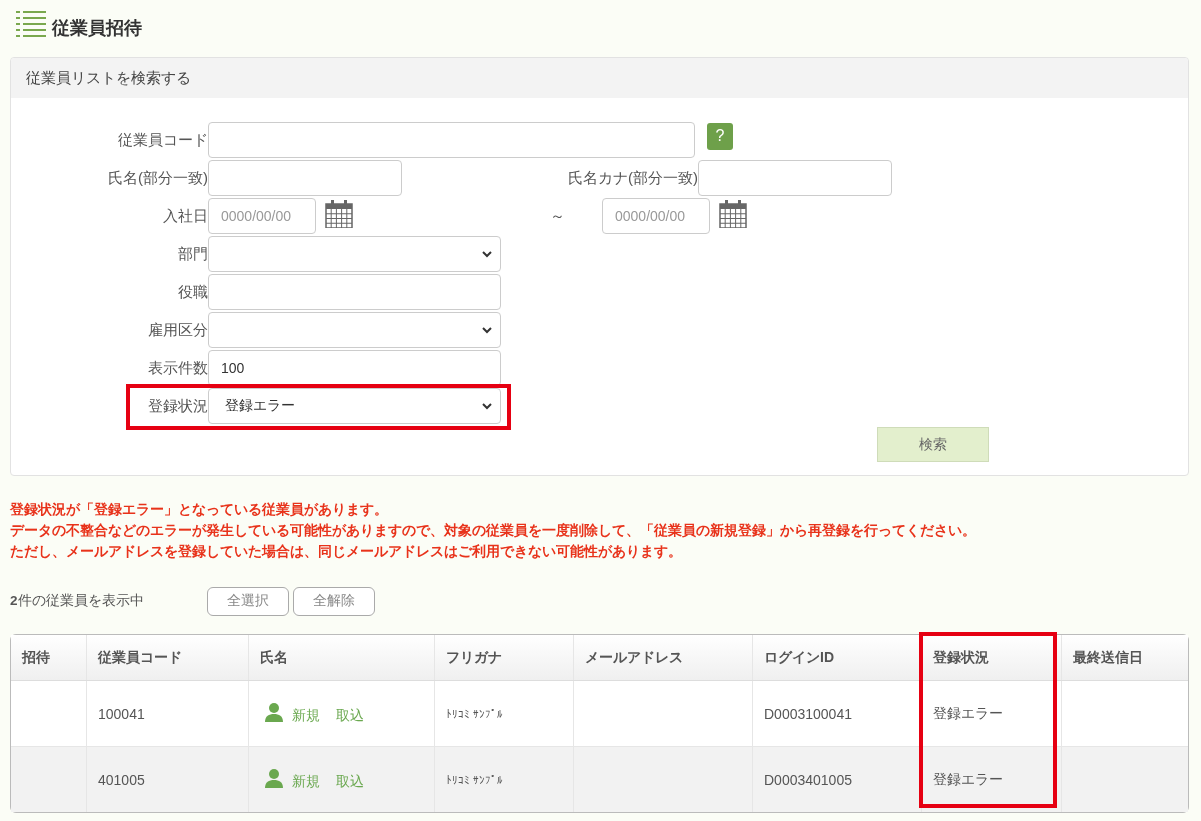 Image resolution: width=1201 pixels, height=821 pixels. Describe the element at coordinates (632, 178) in the screenshot. I see `field-label: 氏名カナ(部分一致)` at that location.